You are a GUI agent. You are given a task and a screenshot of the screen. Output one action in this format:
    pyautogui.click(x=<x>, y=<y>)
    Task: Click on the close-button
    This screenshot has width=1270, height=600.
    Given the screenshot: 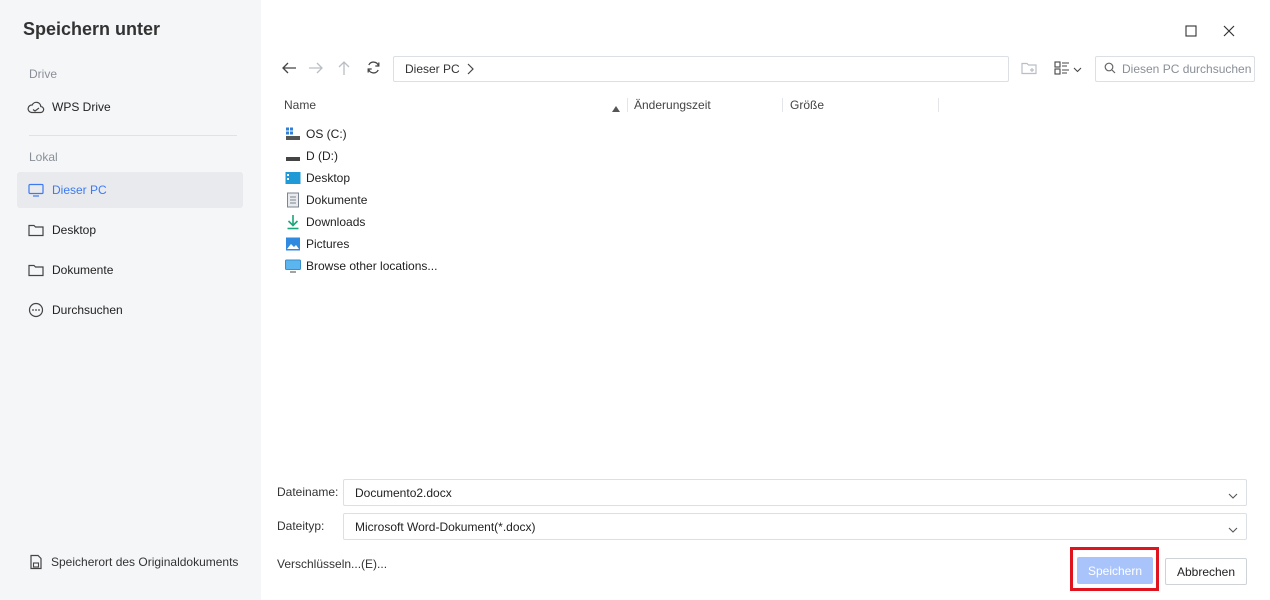 What is the action you would take?
    pyautogui.click(x=1229, y=32)
    